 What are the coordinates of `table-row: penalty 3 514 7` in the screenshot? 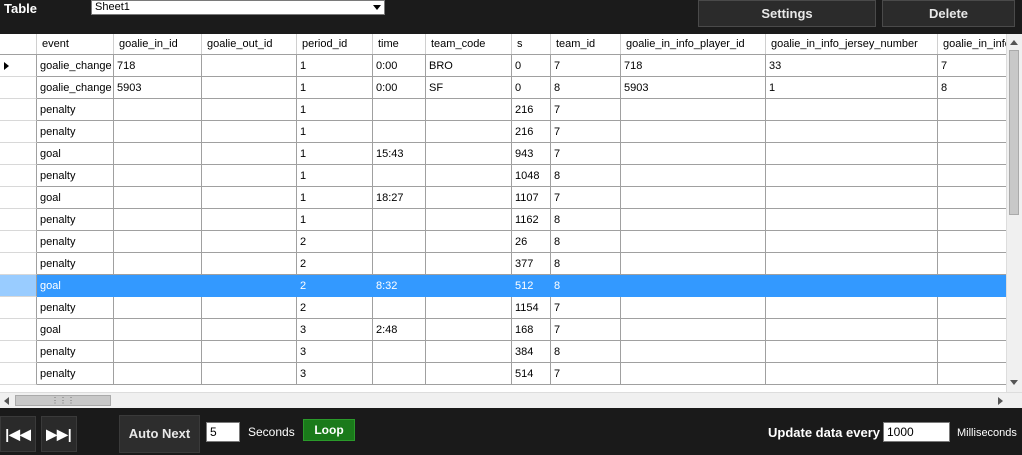 It's located at (529, 374).